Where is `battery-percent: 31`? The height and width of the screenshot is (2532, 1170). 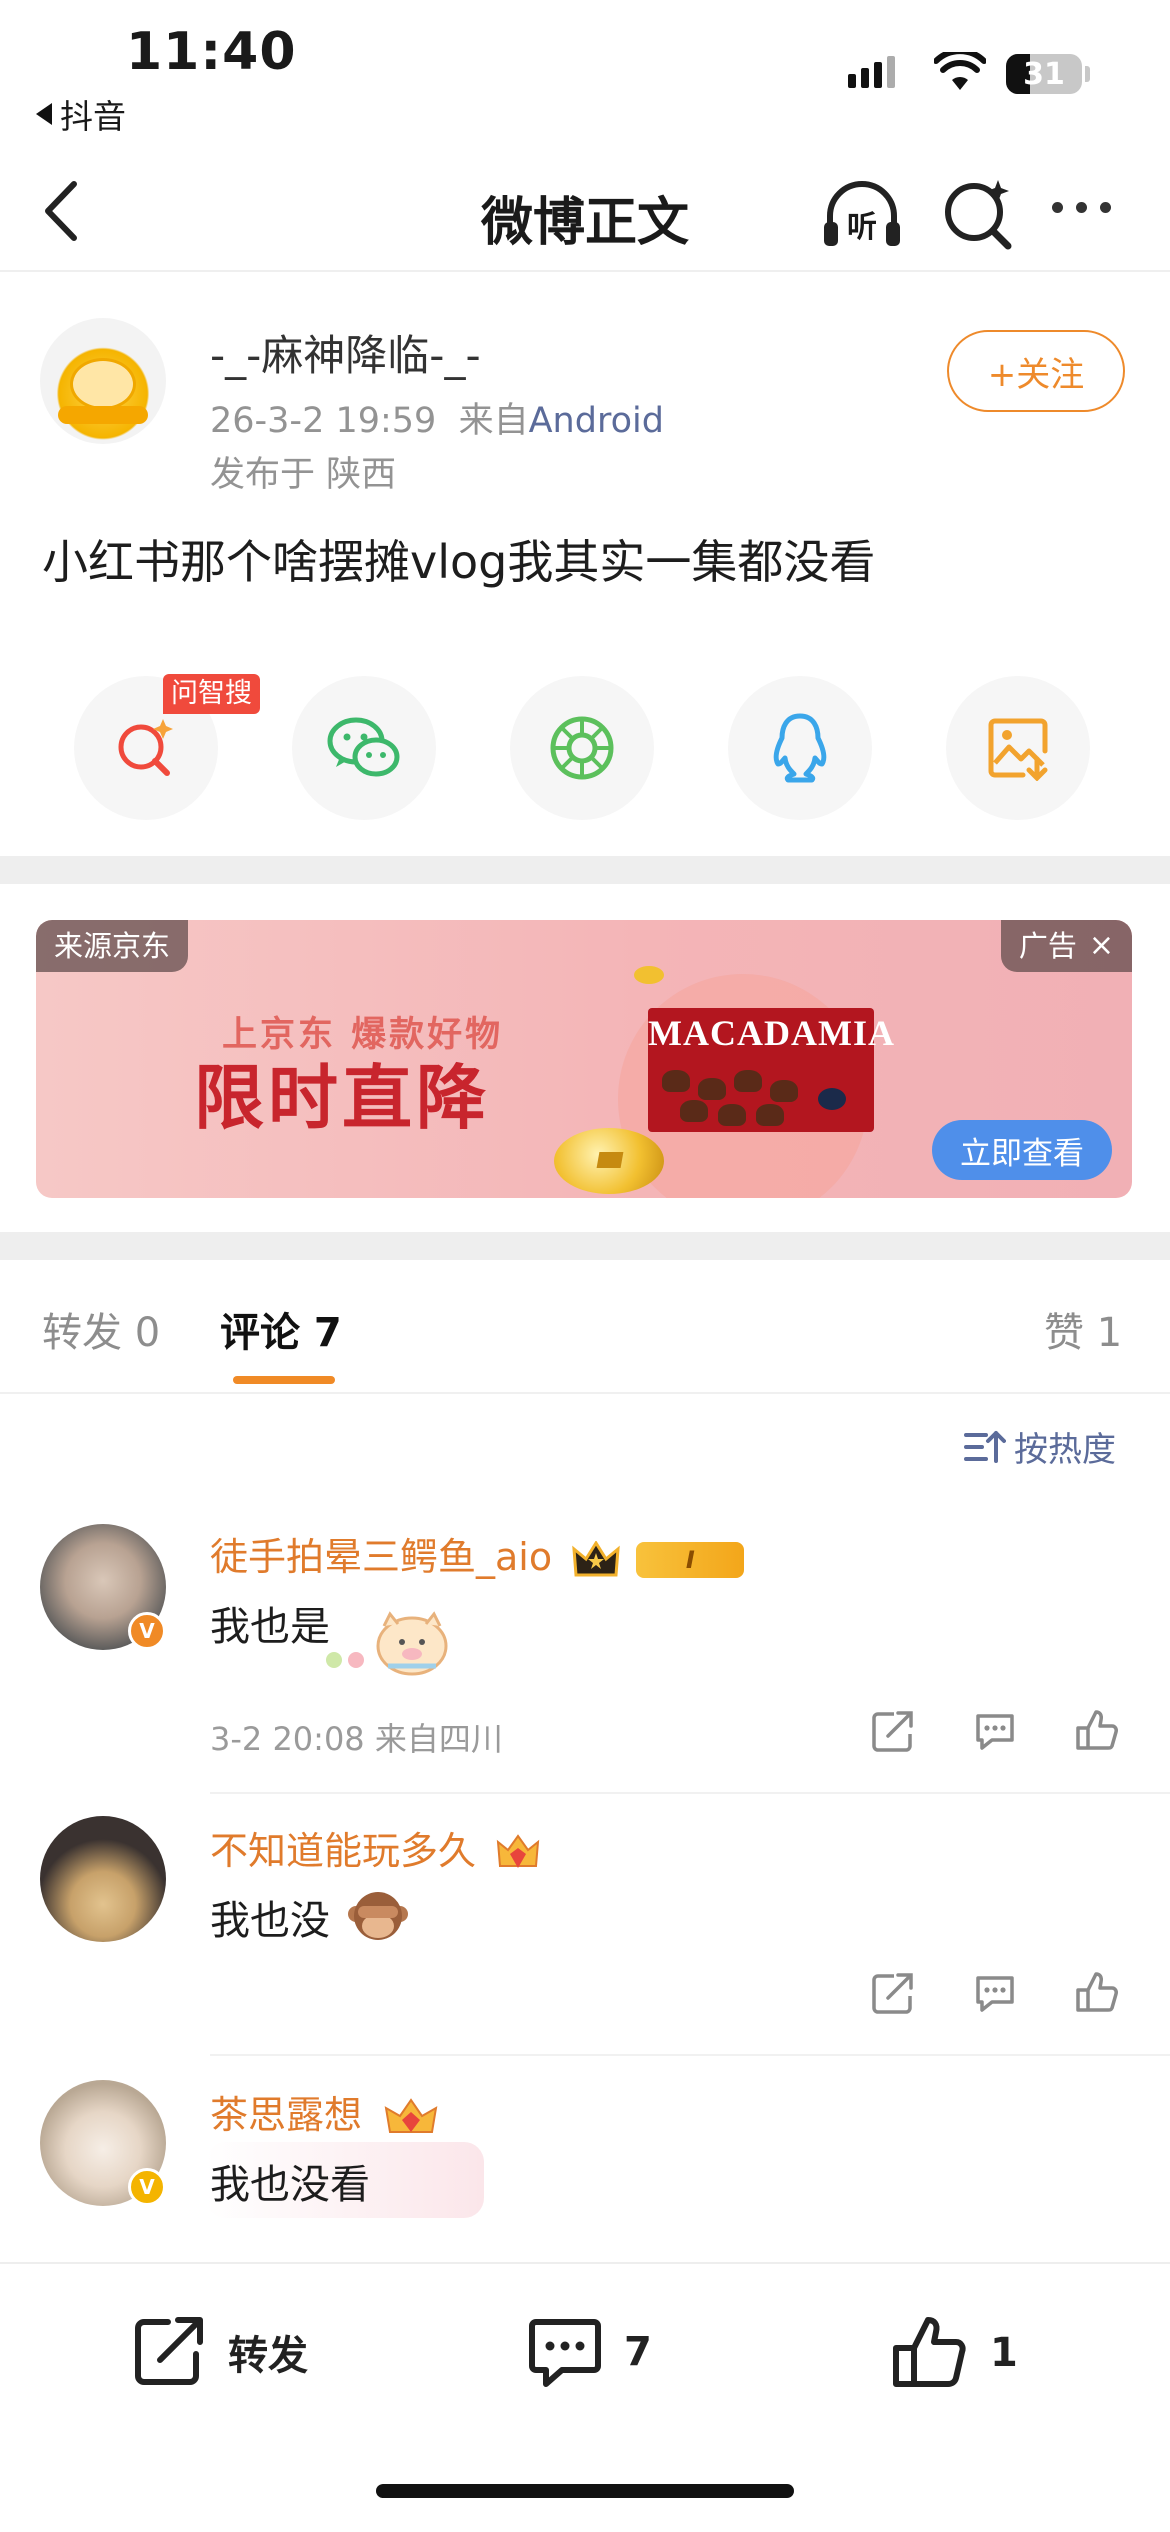
battery-percent: 31 is located at coordinates (1044, 74).